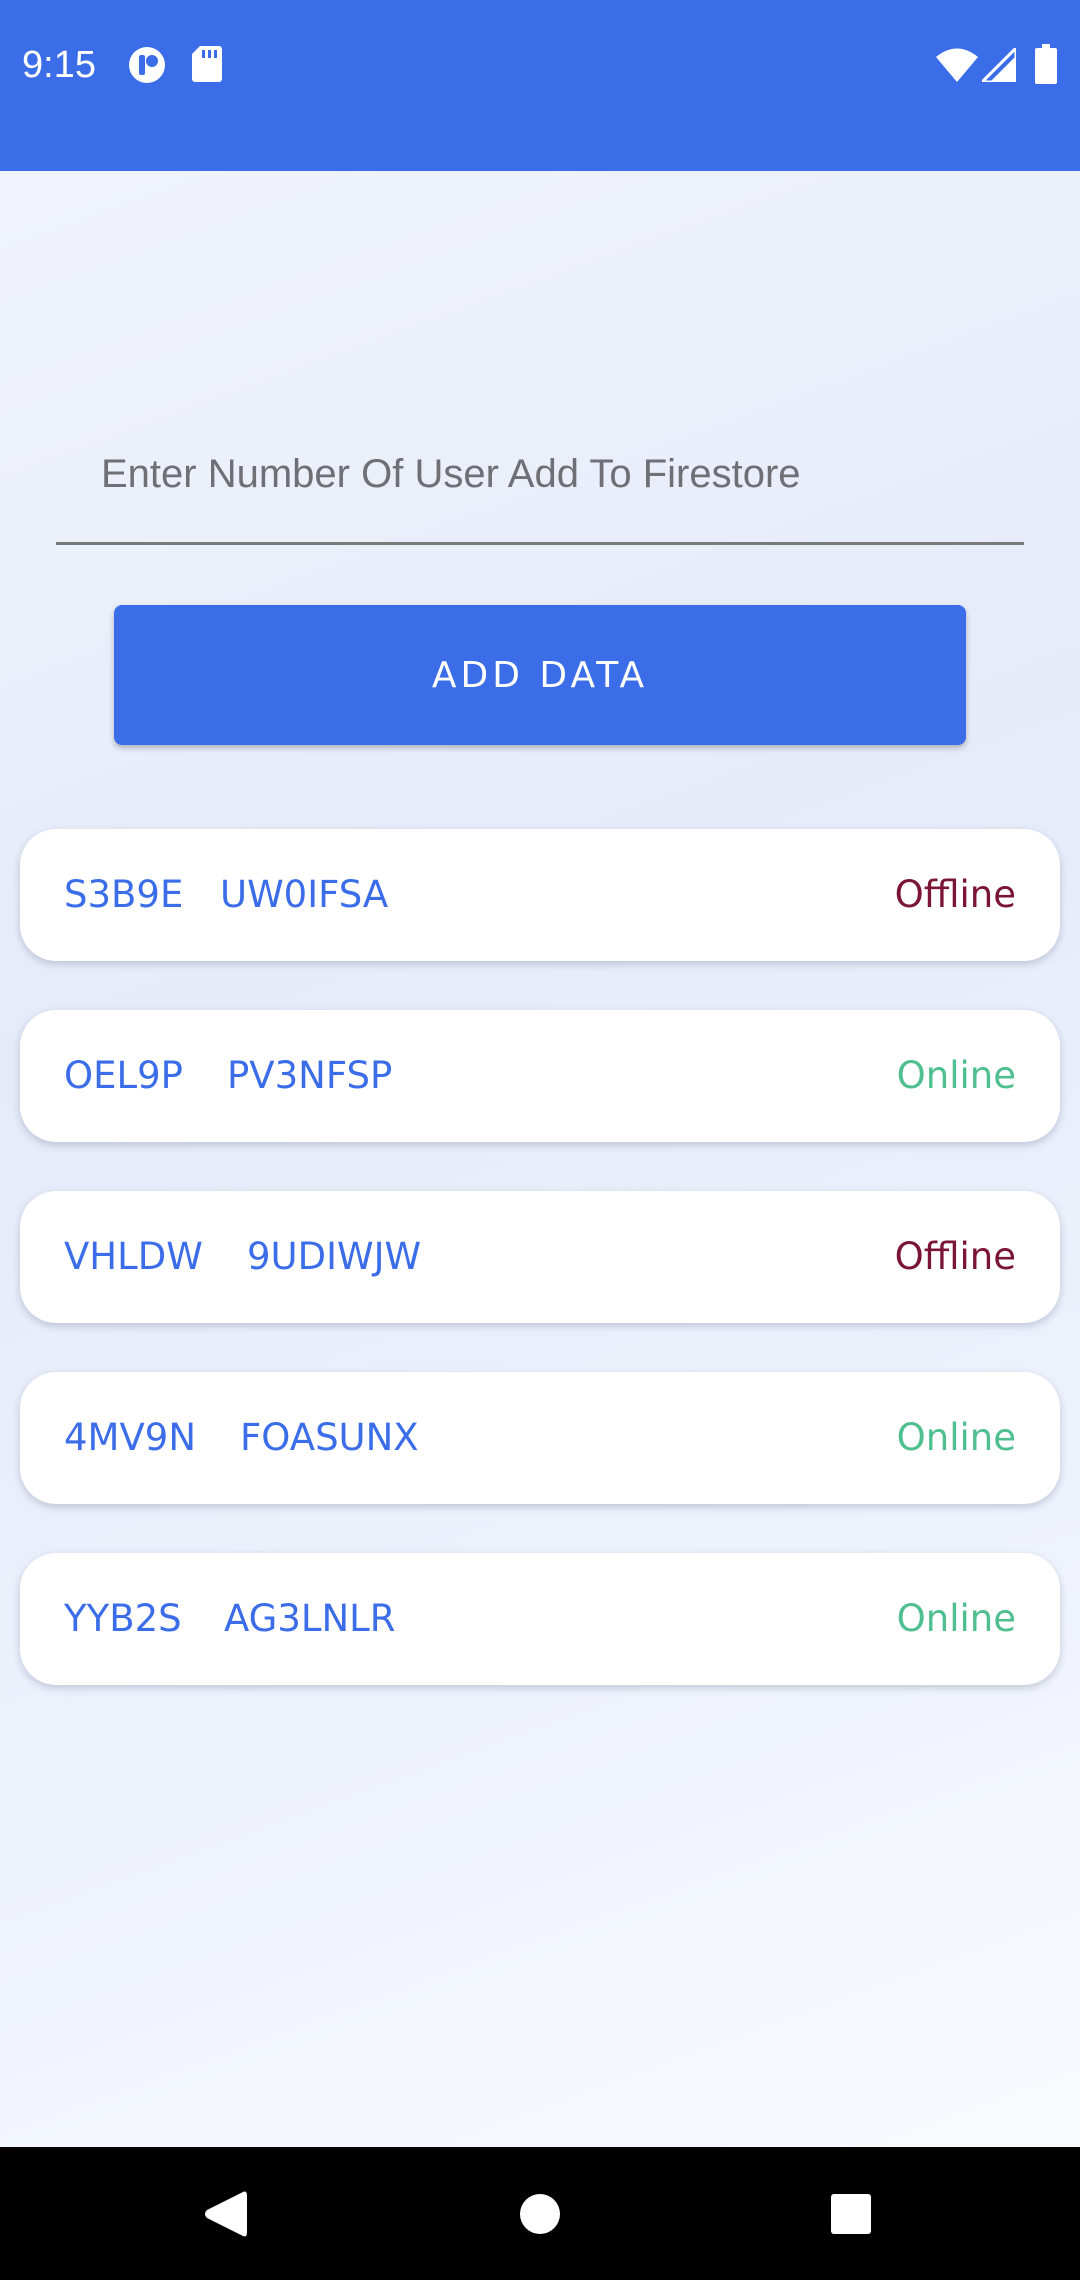 The height and width of the screenshot is (2280, 1080). Describe the element at coordinates (59, 65) in the screenshot. I see `status-time: 9:15` at that location.